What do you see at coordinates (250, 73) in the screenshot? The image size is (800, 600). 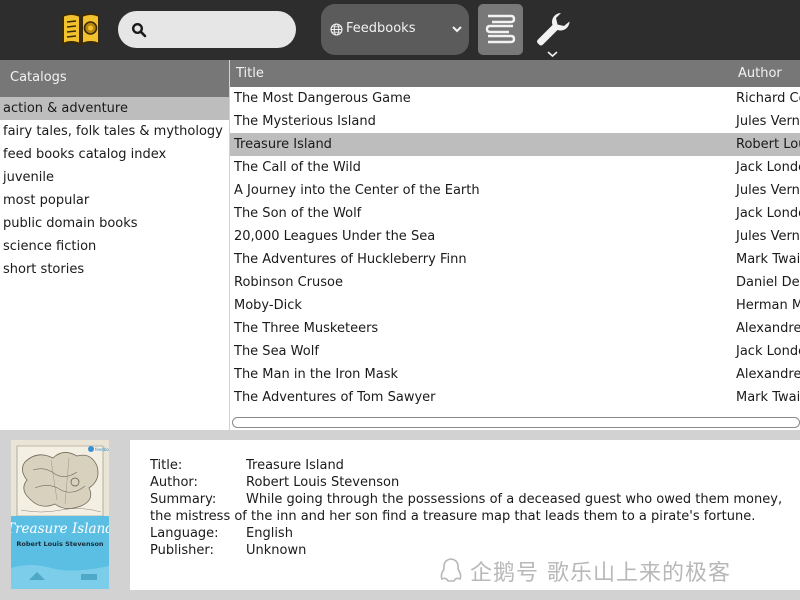 I see `column-header-title: Title` at bounding box center [250, 73].